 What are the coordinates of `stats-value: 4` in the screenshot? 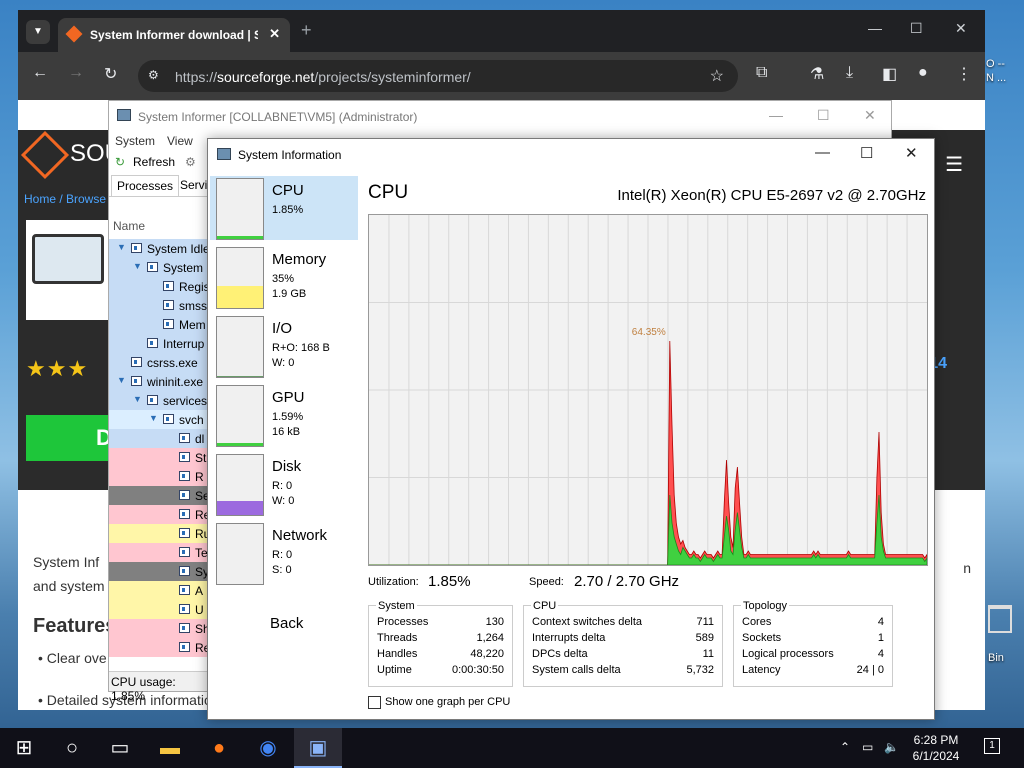 It's located at (880, 622).